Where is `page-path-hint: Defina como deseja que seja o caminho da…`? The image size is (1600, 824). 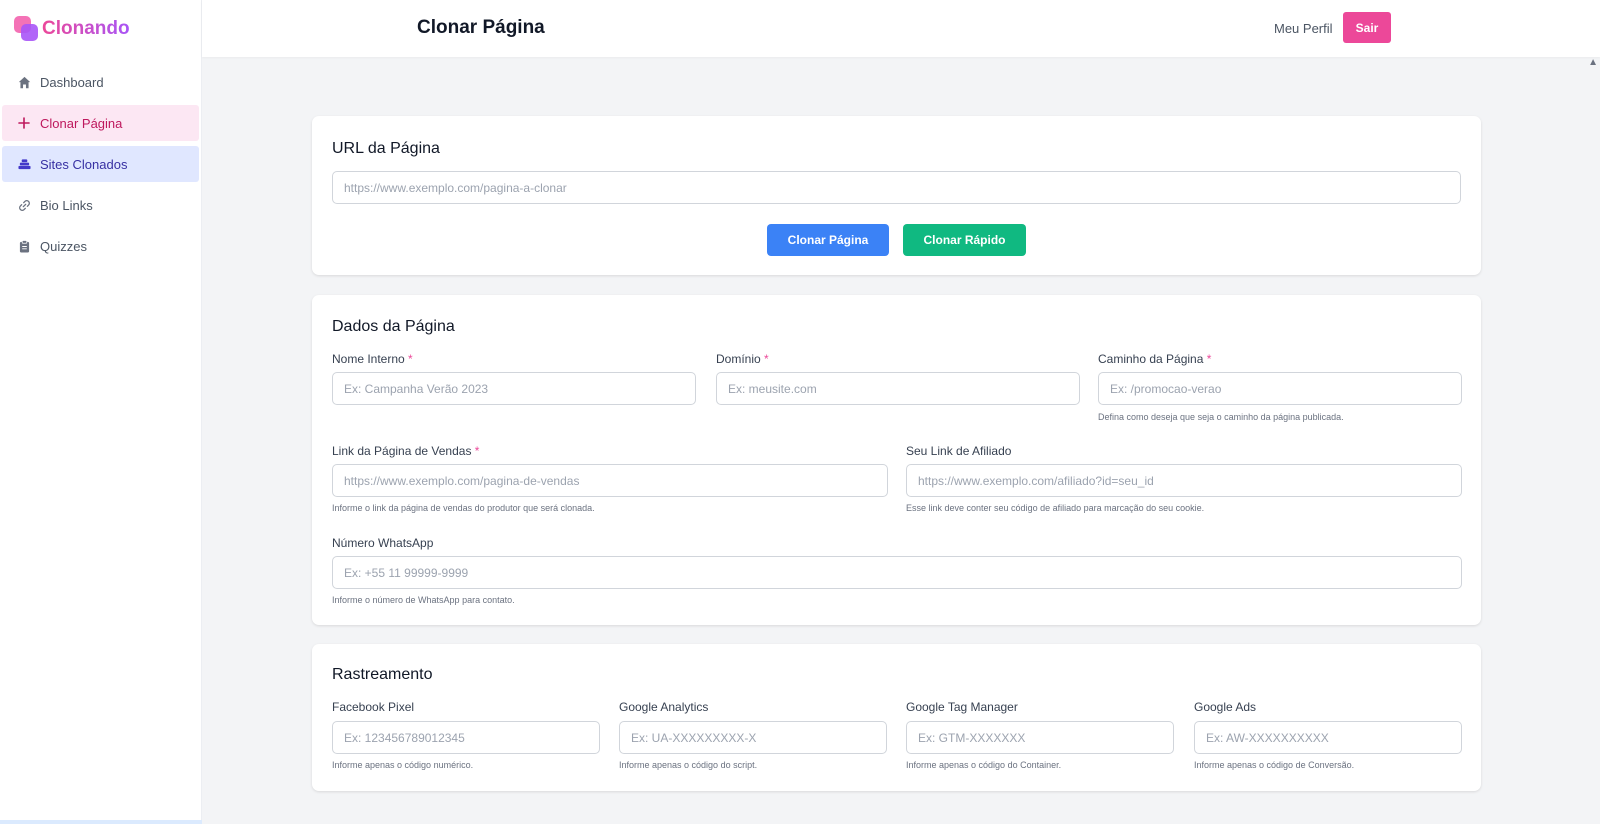 page-path-hint: Defina como deseja que seja o caminho da… is located at coordinates (1221, 417).